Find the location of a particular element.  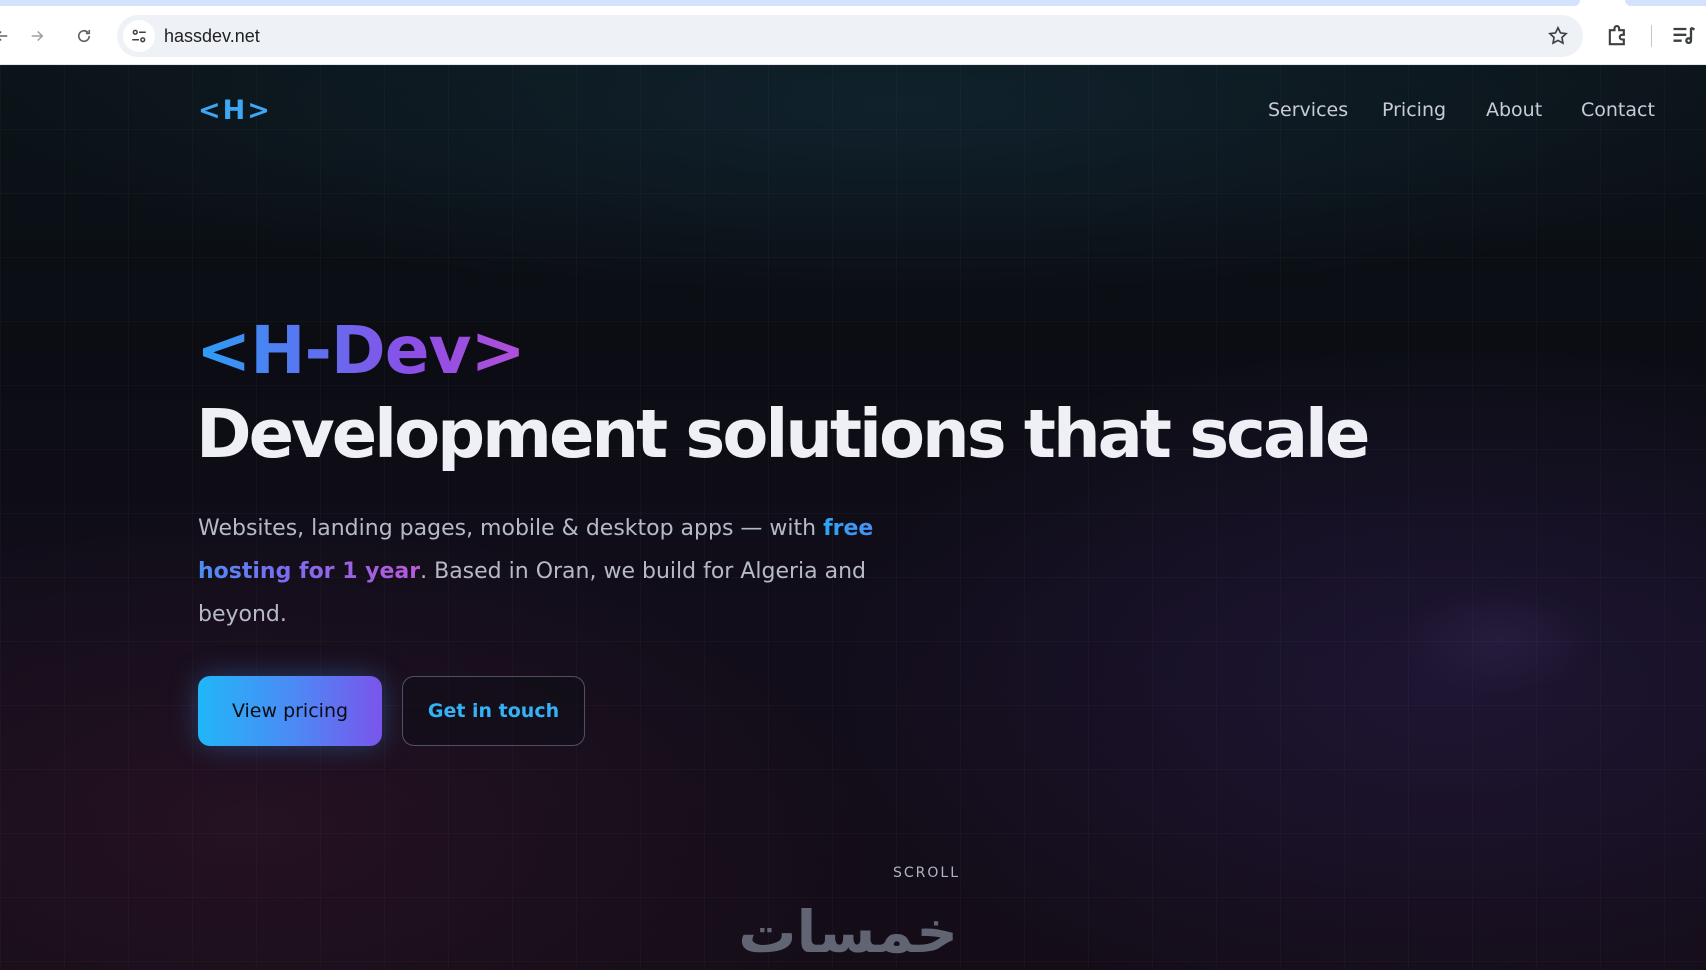

site-settings-icon is located at coordinates (139, 36).